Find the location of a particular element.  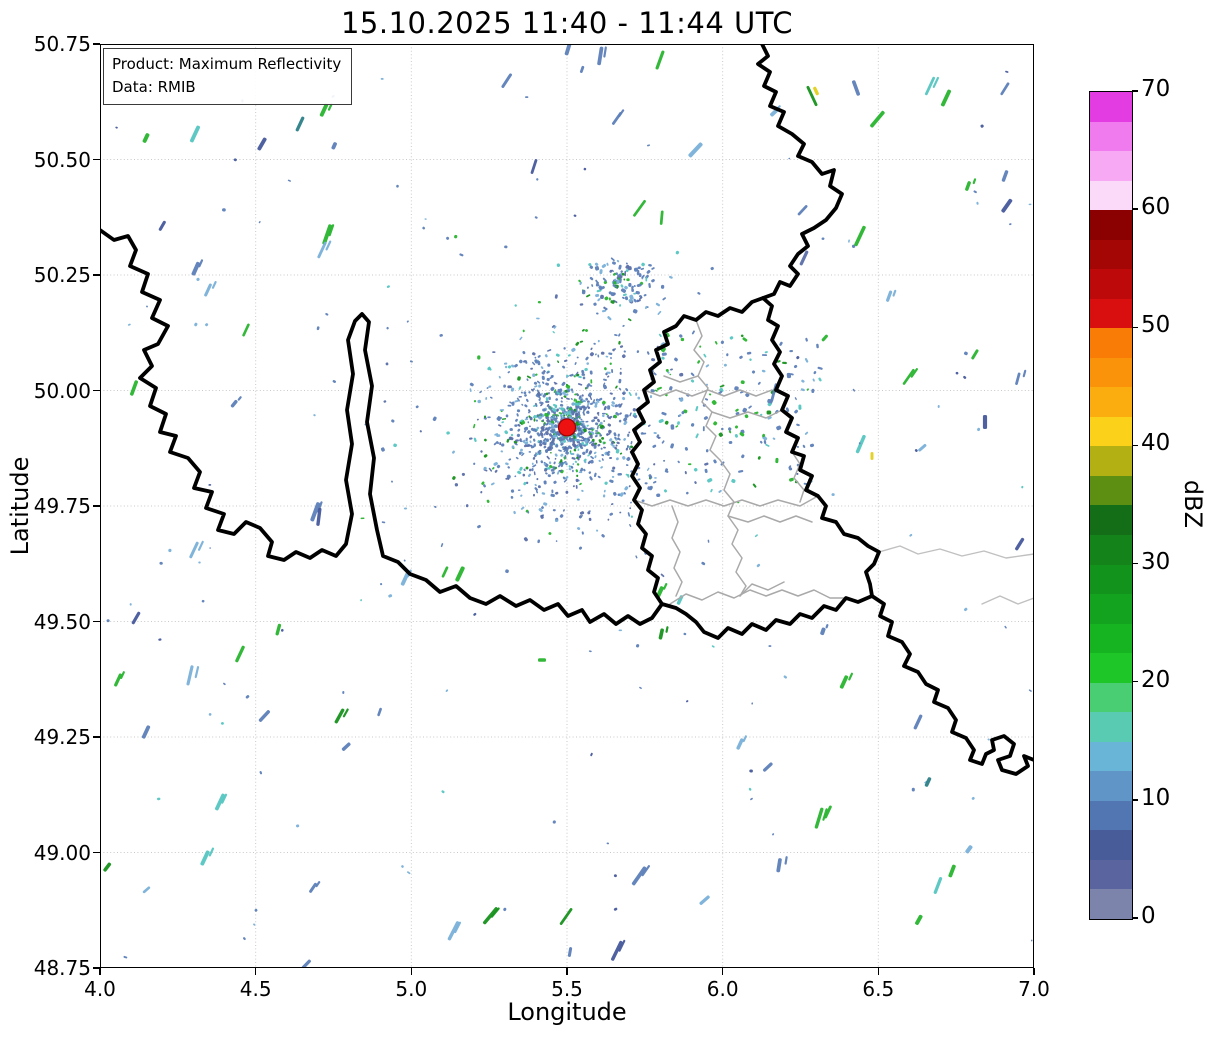

colorbar-tick-label: 60 is located at coordinates (1156, 207).